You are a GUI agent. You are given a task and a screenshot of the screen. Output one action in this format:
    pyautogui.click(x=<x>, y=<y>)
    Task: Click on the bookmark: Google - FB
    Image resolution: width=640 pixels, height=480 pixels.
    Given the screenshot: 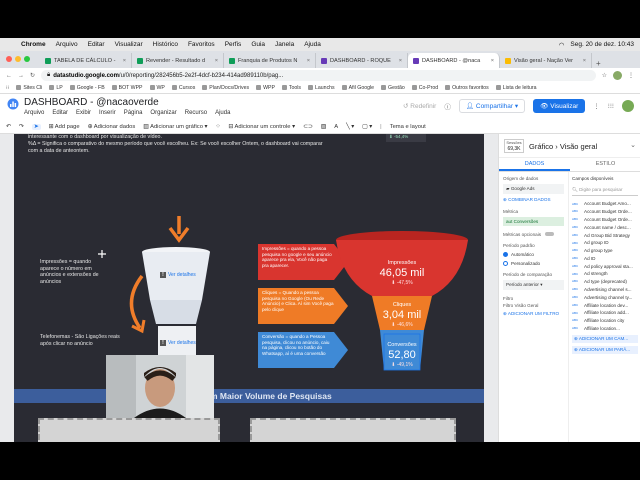 What is the action you would take?
    pyautogui.click(x=87, y=88)
    